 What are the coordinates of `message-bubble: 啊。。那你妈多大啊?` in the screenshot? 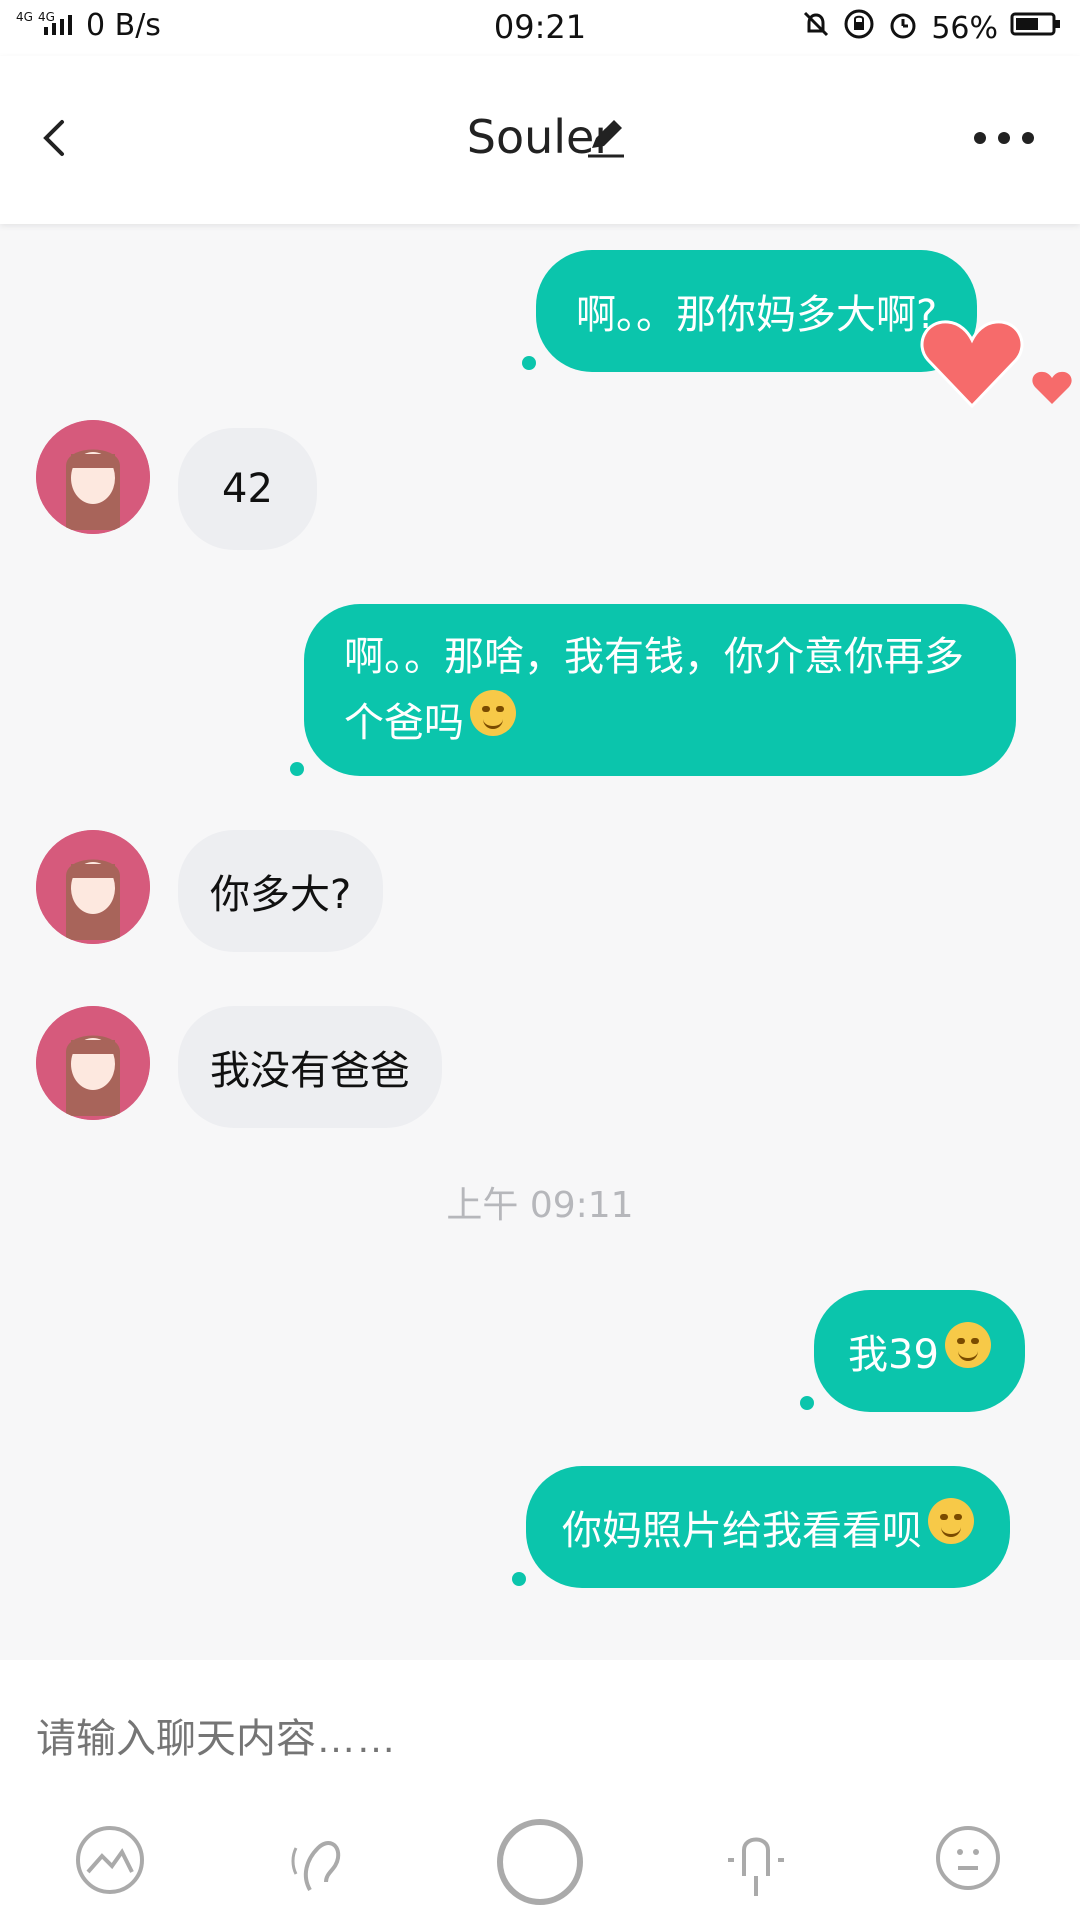 It's located at (757, 311).